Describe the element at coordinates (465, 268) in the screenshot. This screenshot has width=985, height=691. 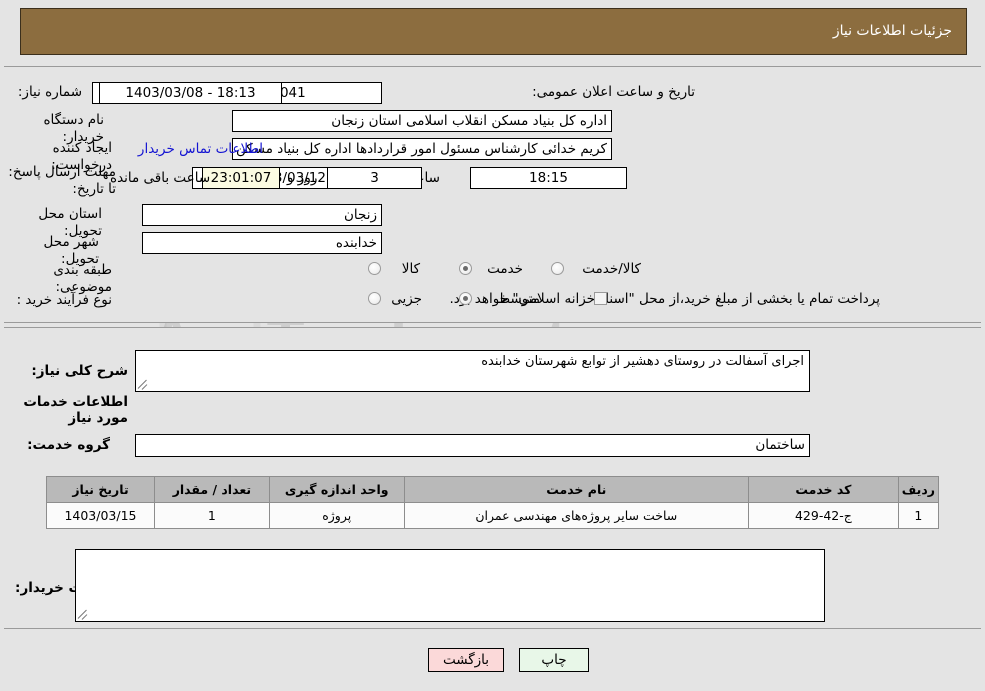
I see `radio-category-khedmat` at that location.